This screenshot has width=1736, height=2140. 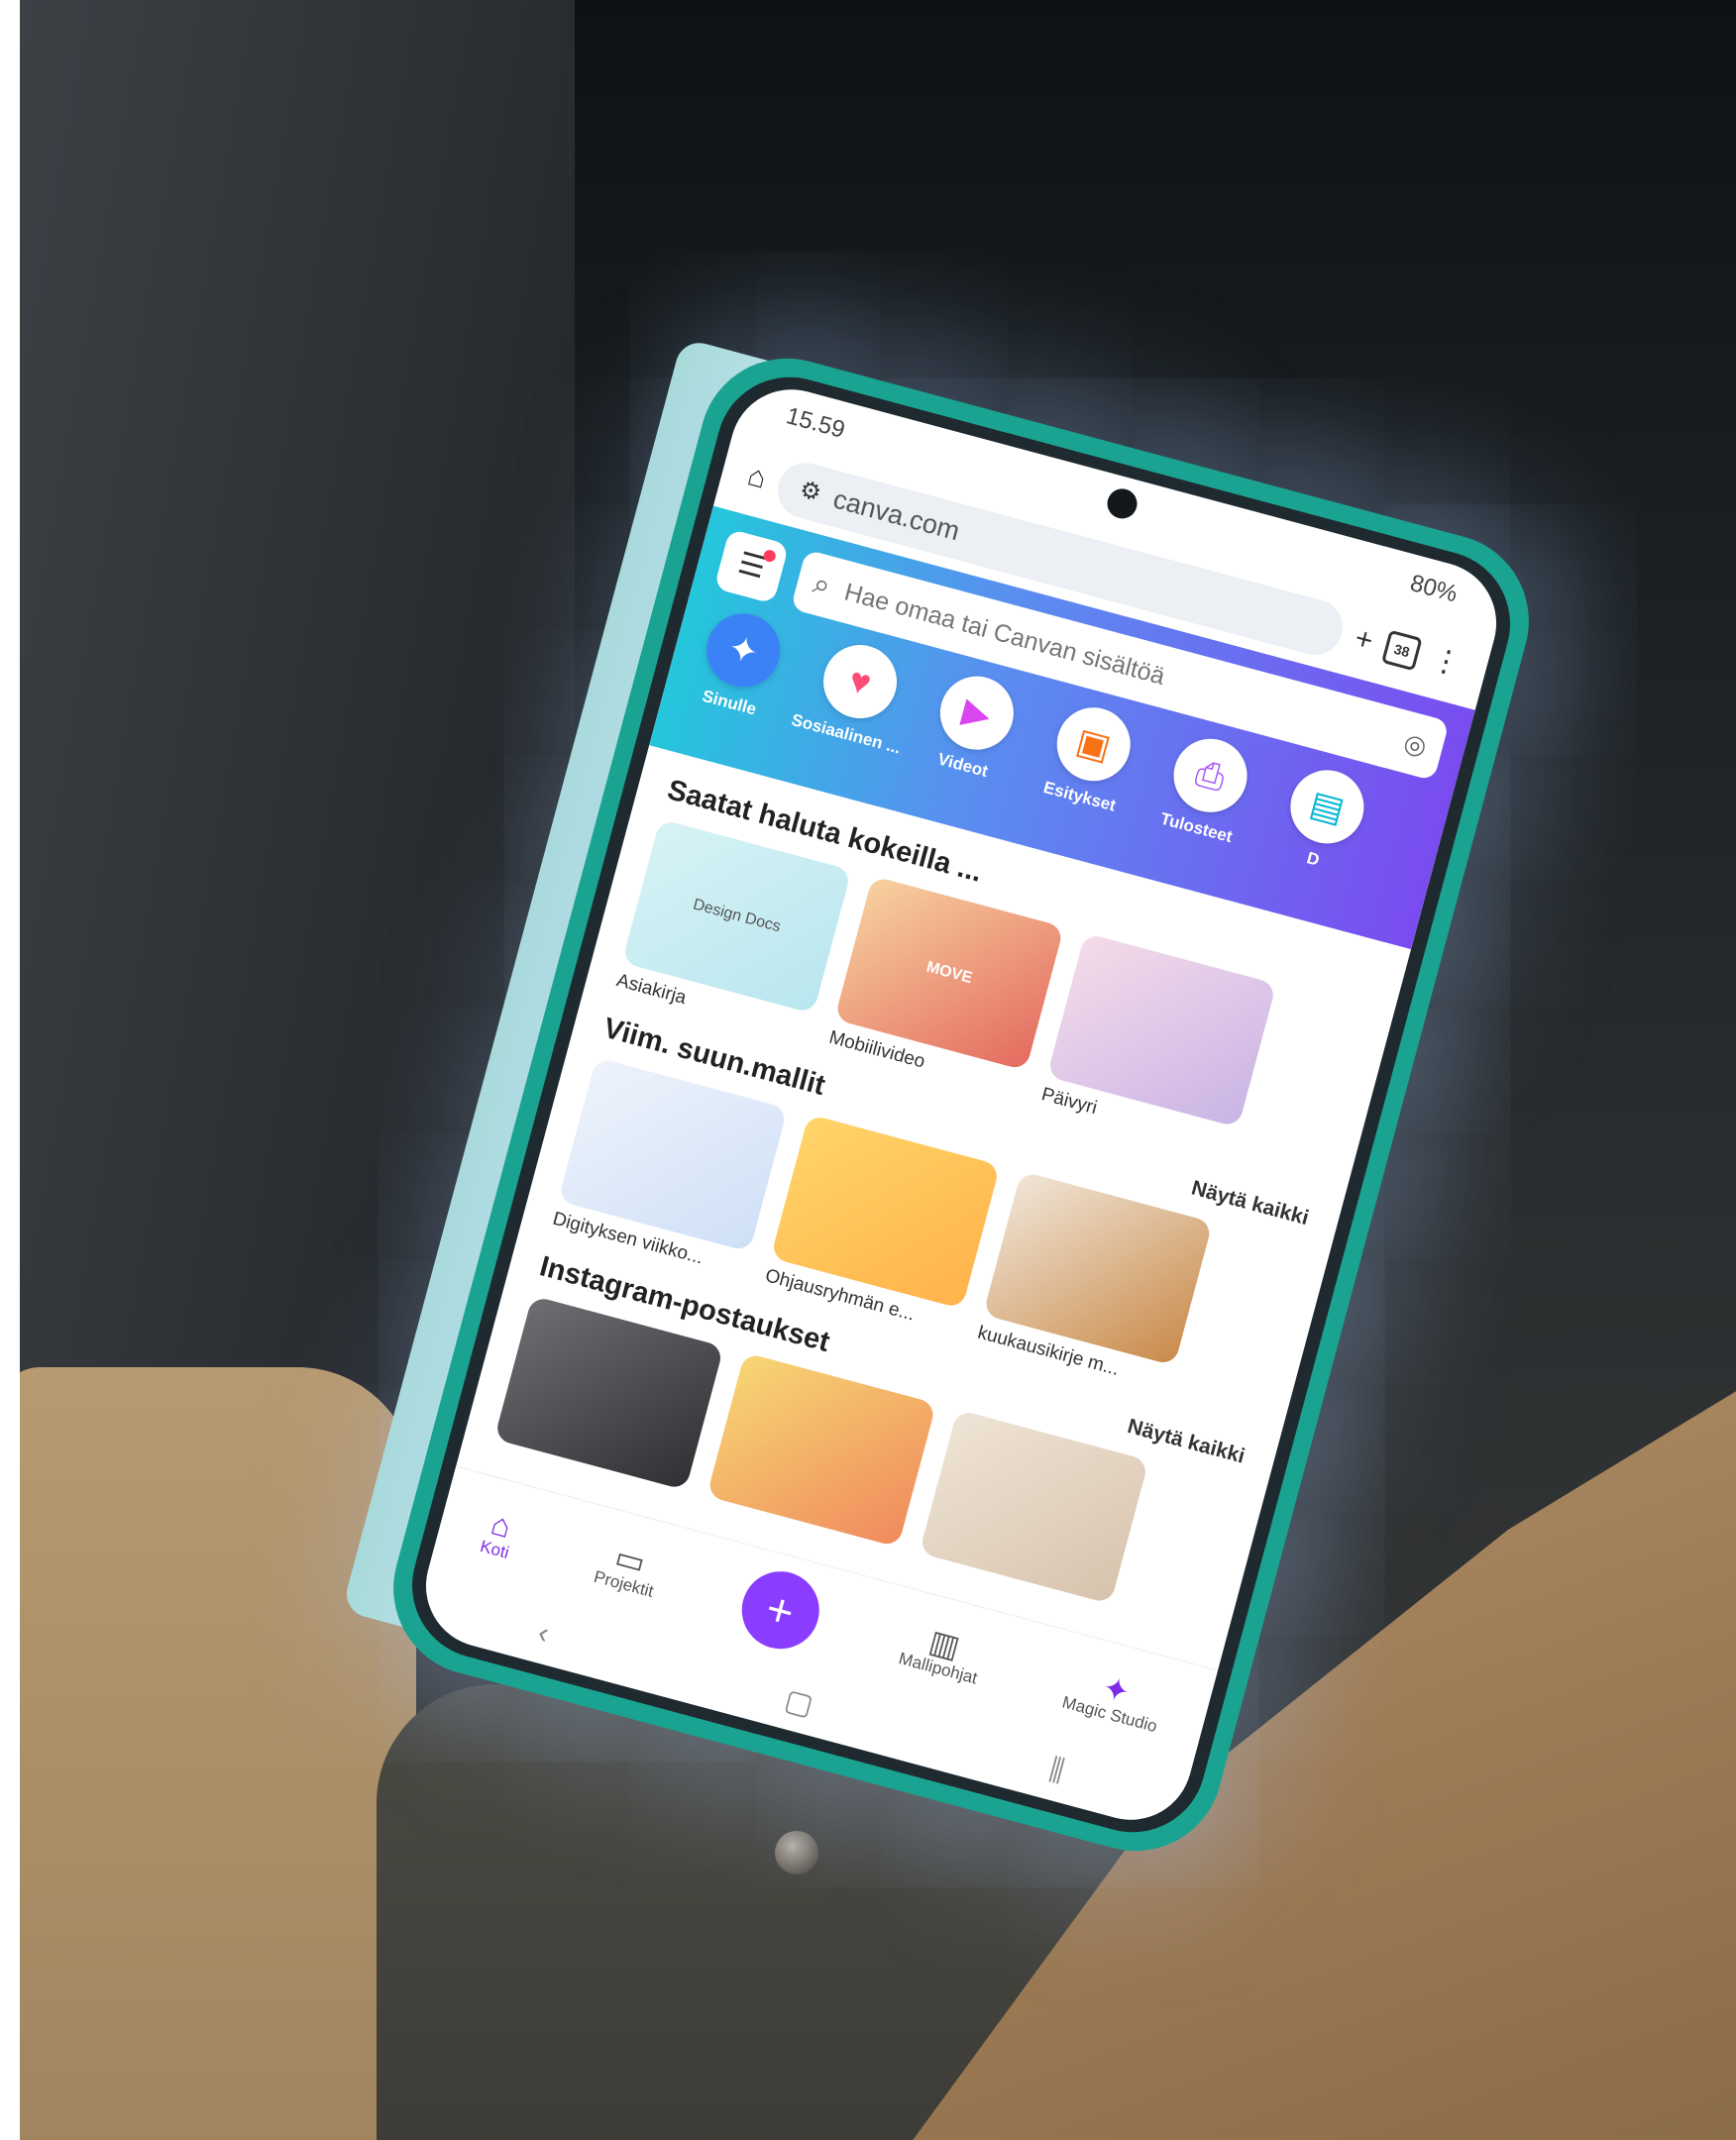 What do you see at coordinates (1196, 827) in the screenshot?
I see `category-label: Tulosteet` at bounding box center [1196, 827].